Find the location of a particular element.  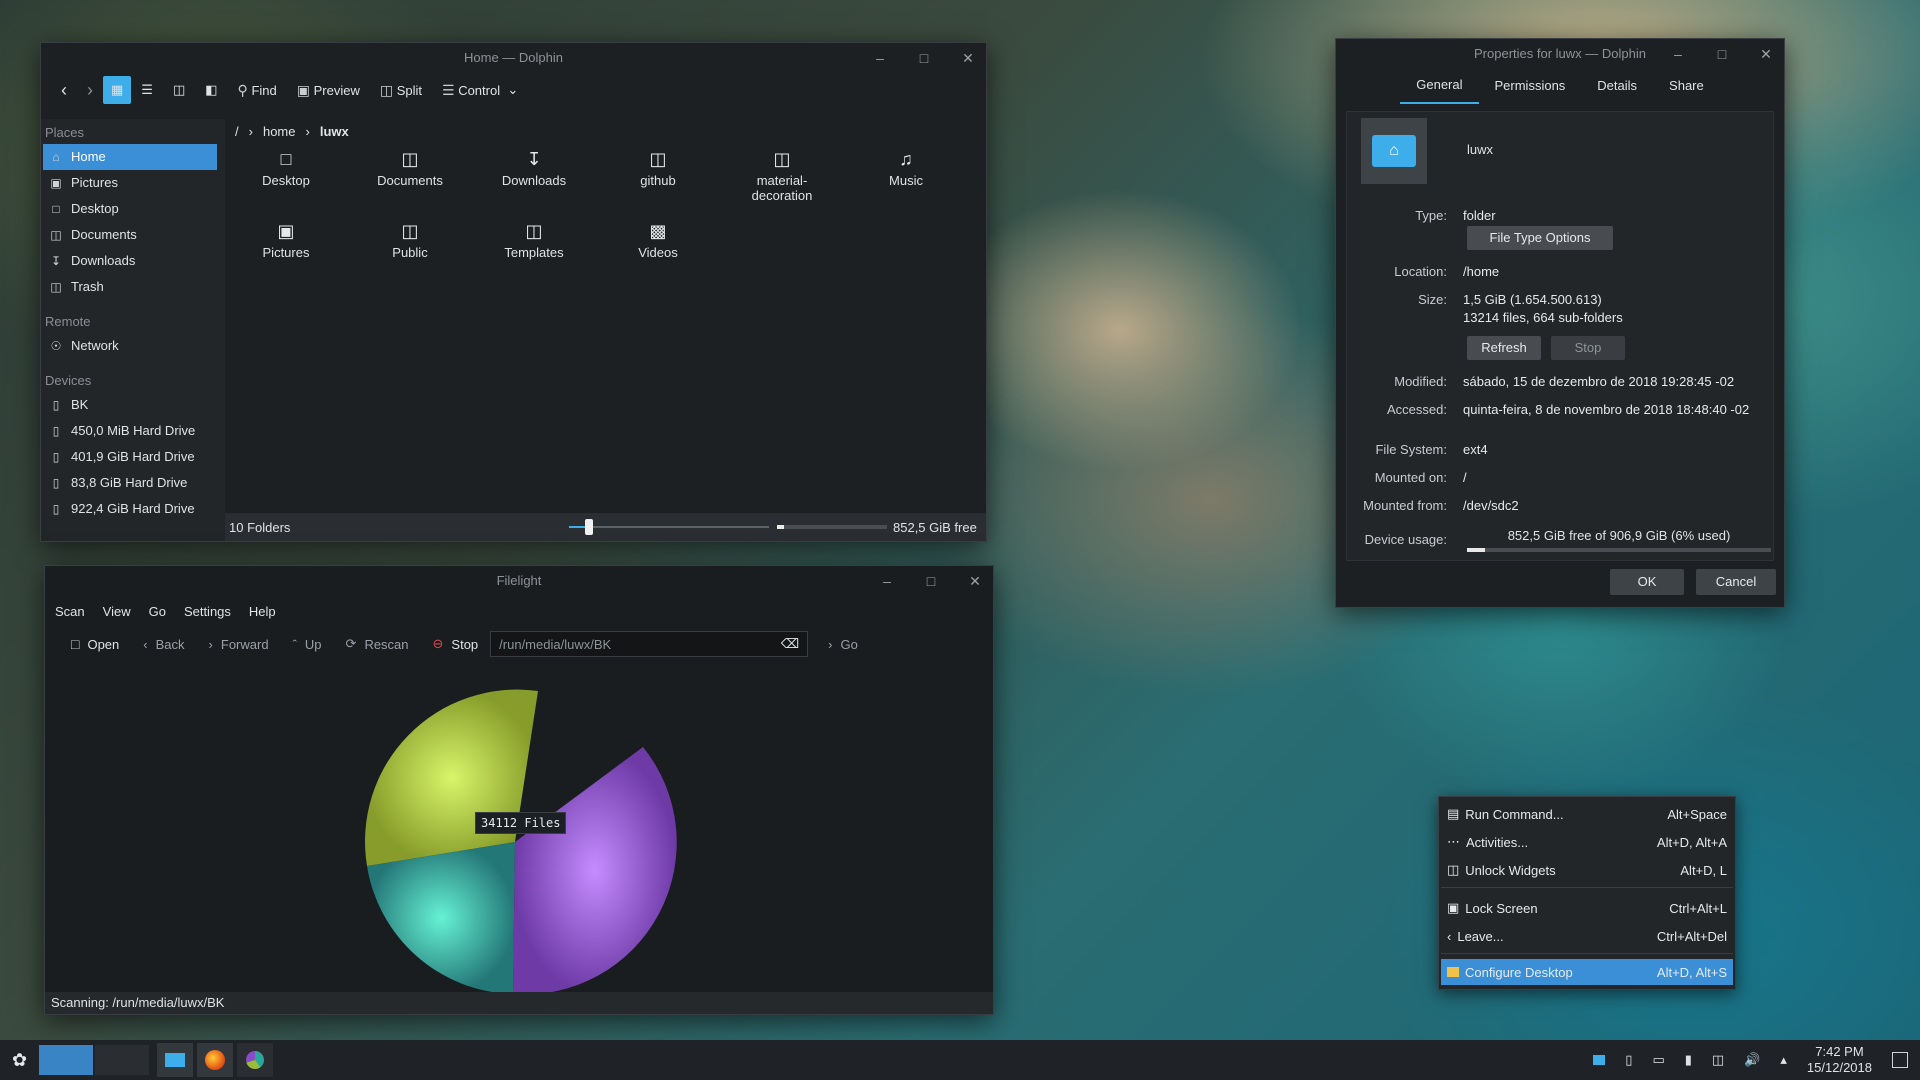

folder-item: ◫ material- decoration is located at coordinates (782, 176).